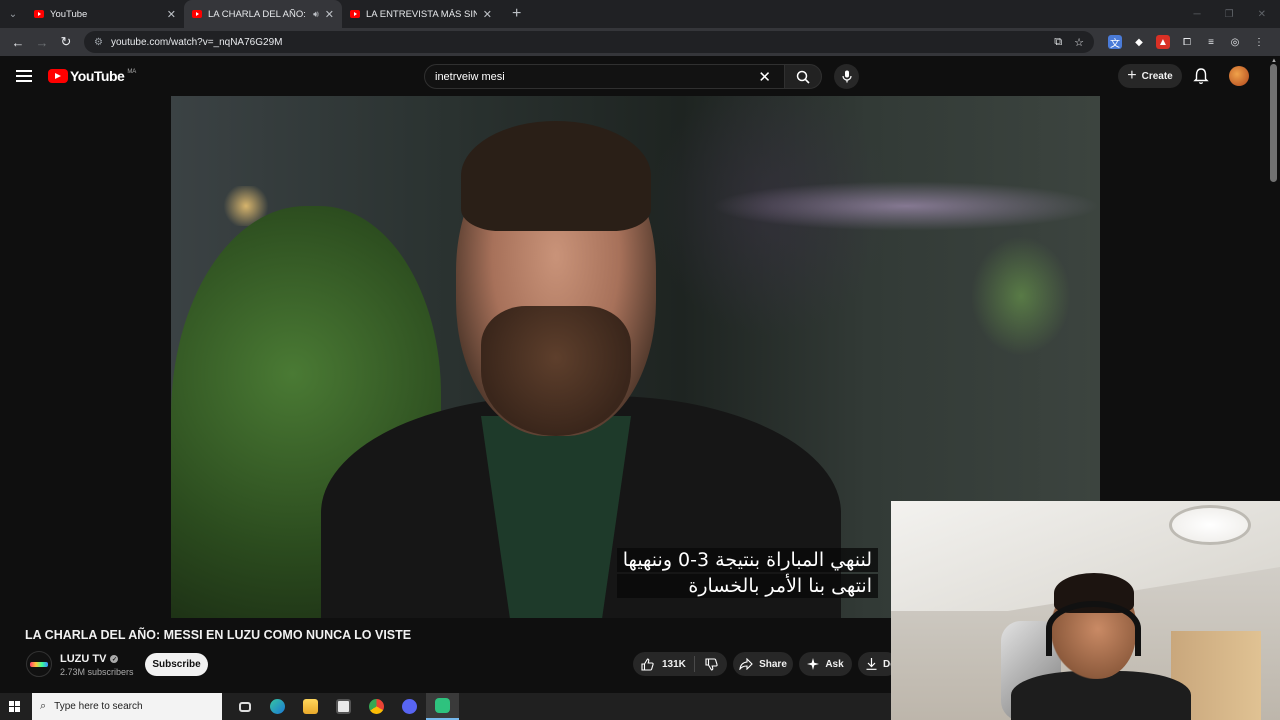  I want to click on windows-logo-icon, so click(14, 706).